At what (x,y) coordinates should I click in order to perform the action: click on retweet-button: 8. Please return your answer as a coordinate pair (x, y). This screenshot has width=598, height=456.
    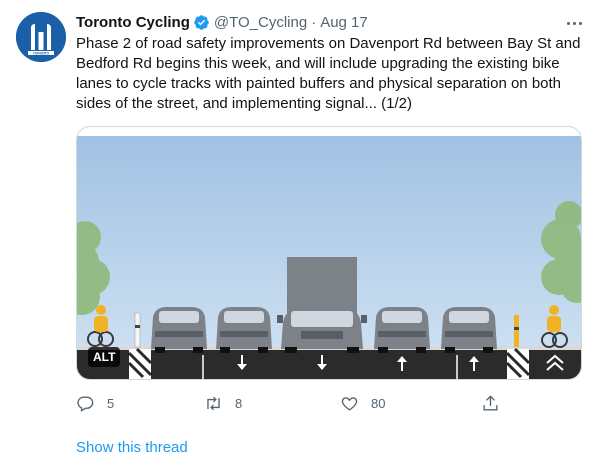
    Looking at the image, I should click on (223, 403).